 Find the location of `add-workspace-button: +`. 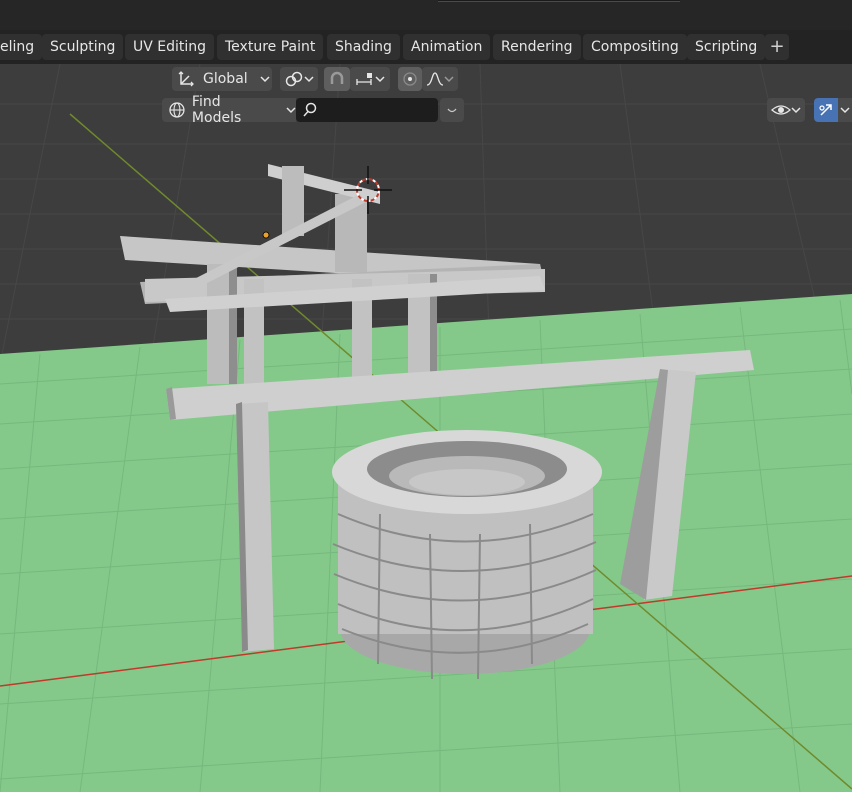

add-workspace-button: + is located at coordinates (777, 47).